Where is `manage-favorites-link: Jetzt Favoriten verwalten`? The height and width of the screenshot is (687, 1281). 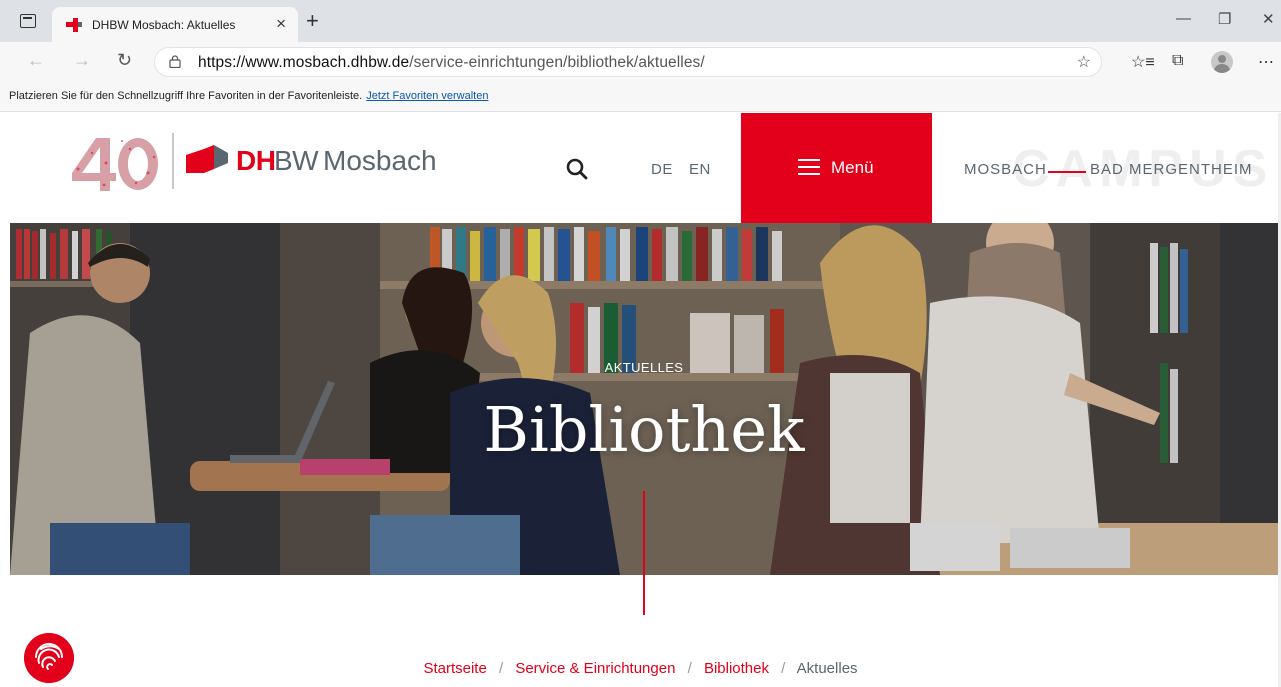
manage-favorites-link: Jetzt Favoriten verwalten is located at coordinates (427, 96).